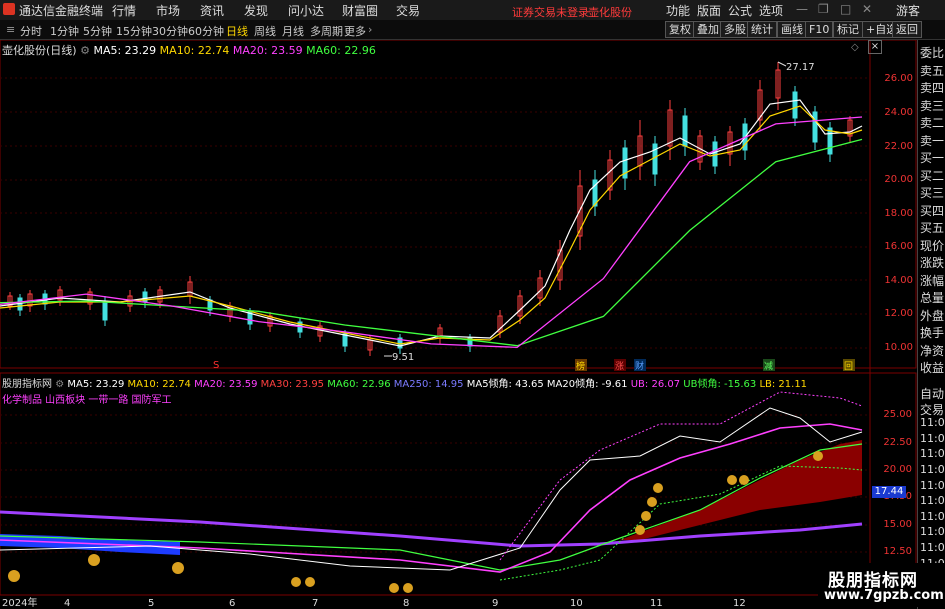  I want to click on ma60-label: MA60: 22.96, so click(341, 50).